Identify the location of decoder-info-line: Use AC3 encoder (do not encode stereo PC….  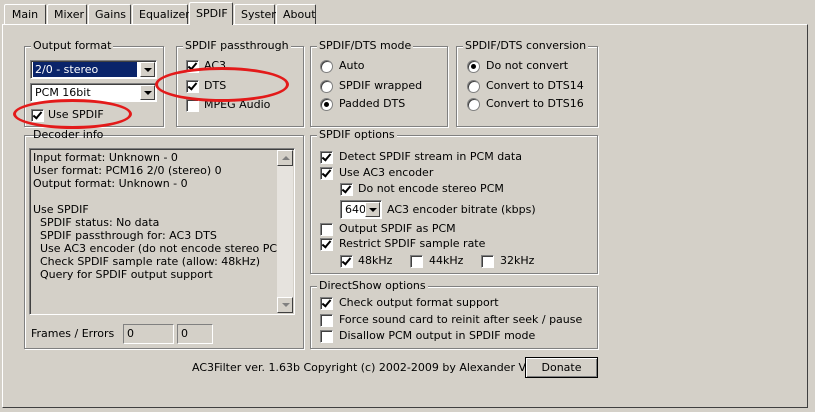
(162, 248).